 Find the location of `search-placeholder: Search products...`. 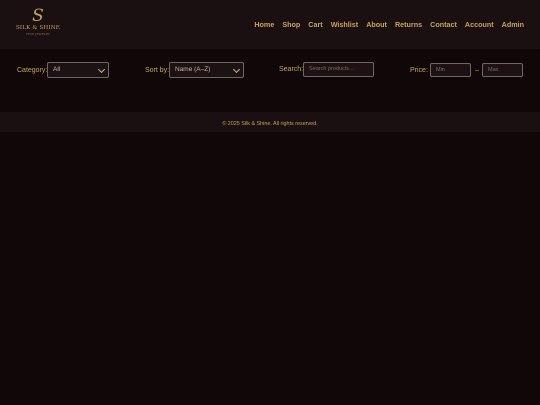

search-placeholder: Search products... is located at coordinates (331, 69).